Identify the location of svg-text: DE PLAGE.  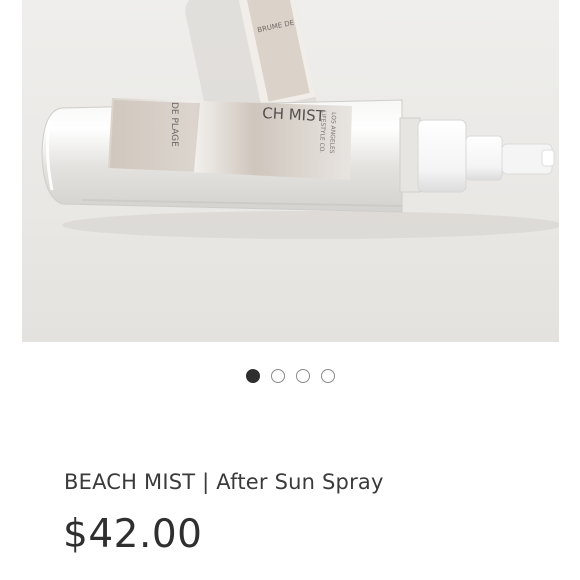
(174, 124).